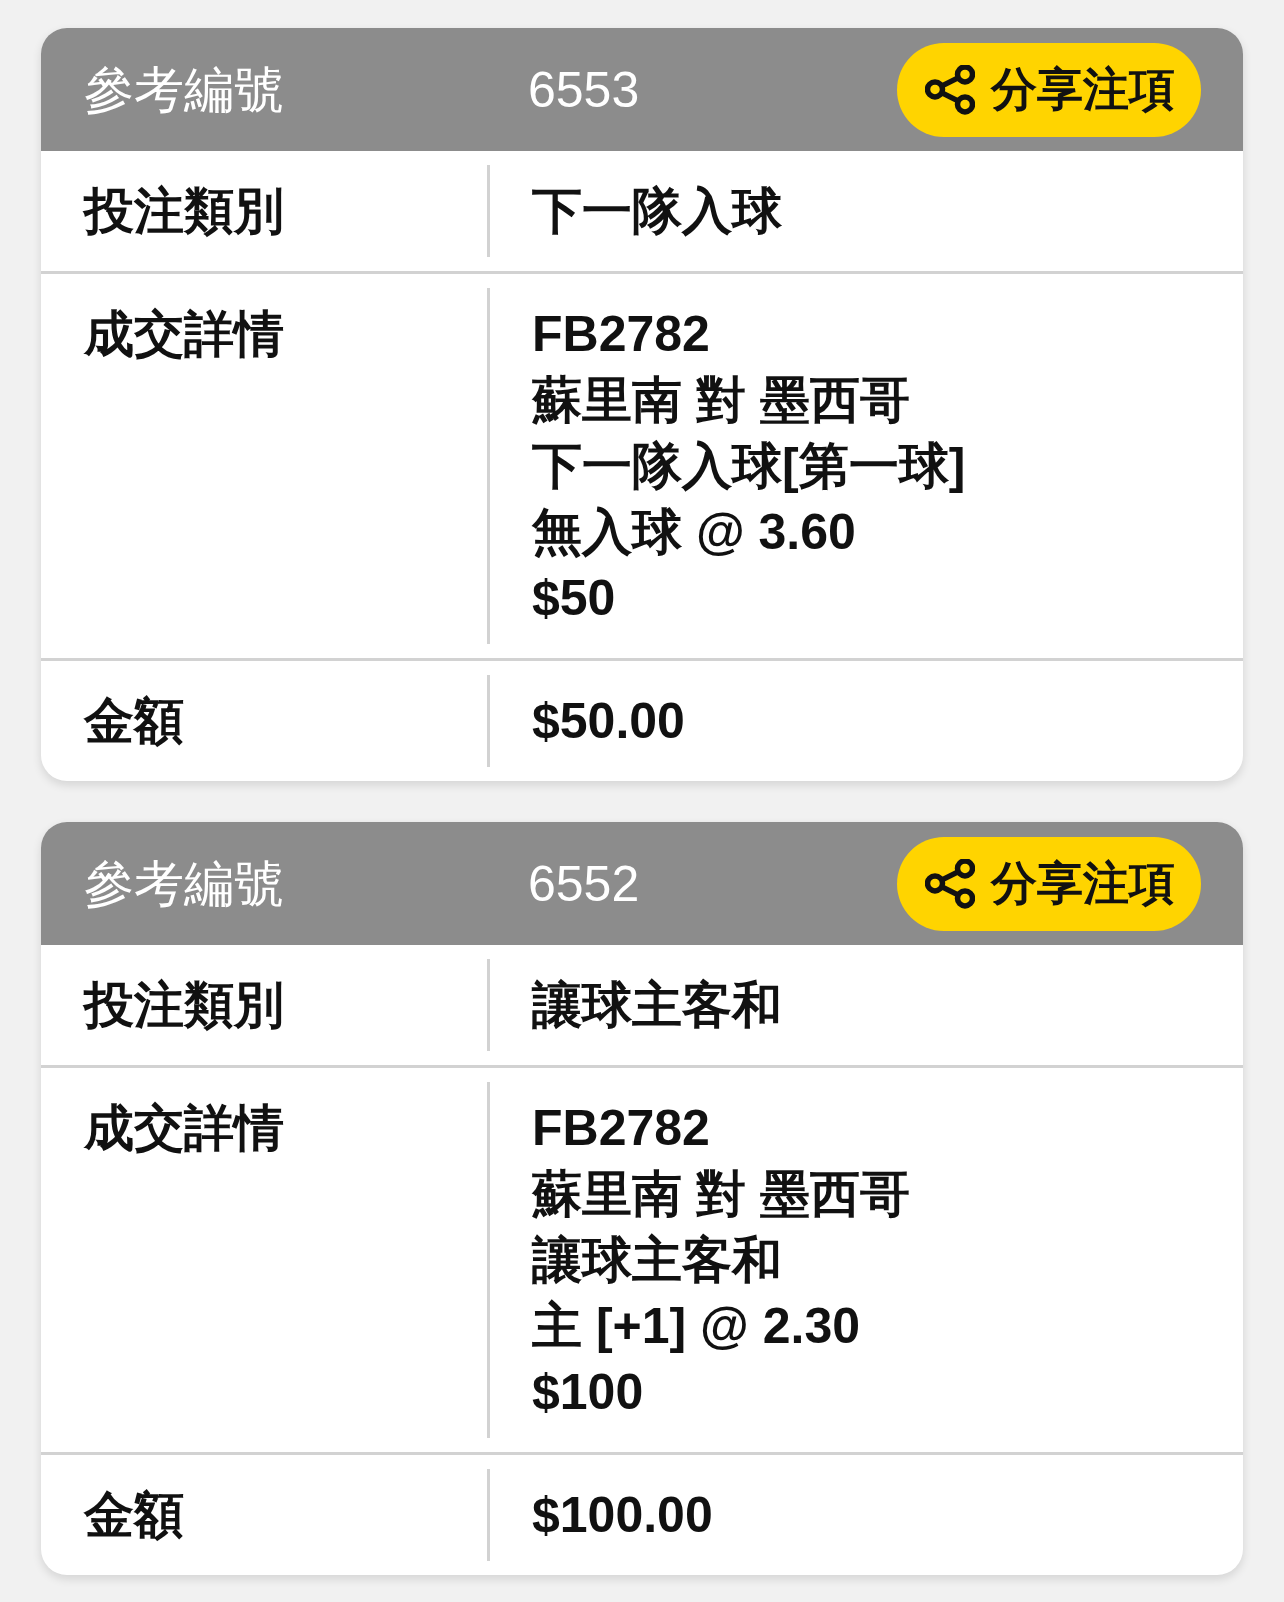 This screenshot has height=1602, width=1284. I want to click on row-value: 下一隊入球[第一球], so click(749, 466).